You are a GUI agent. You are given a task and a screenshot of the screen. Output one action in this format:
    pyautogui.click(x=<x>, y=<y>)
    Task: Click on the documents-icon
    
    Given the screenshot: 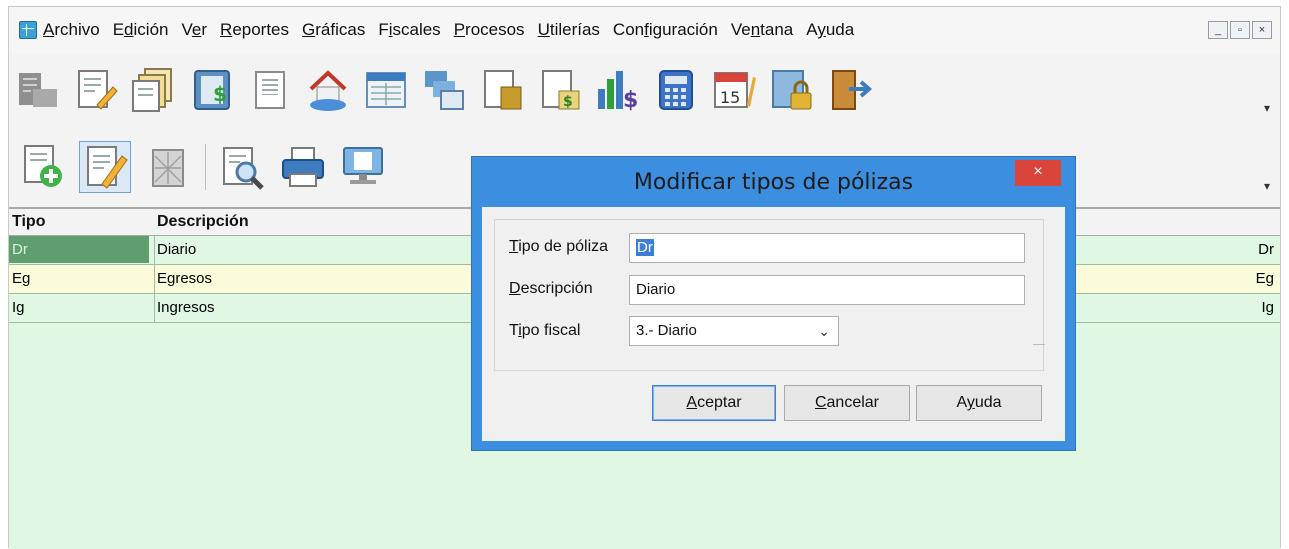 What is the action you would take?
    pyautogui.click(x=154, y=90)
    